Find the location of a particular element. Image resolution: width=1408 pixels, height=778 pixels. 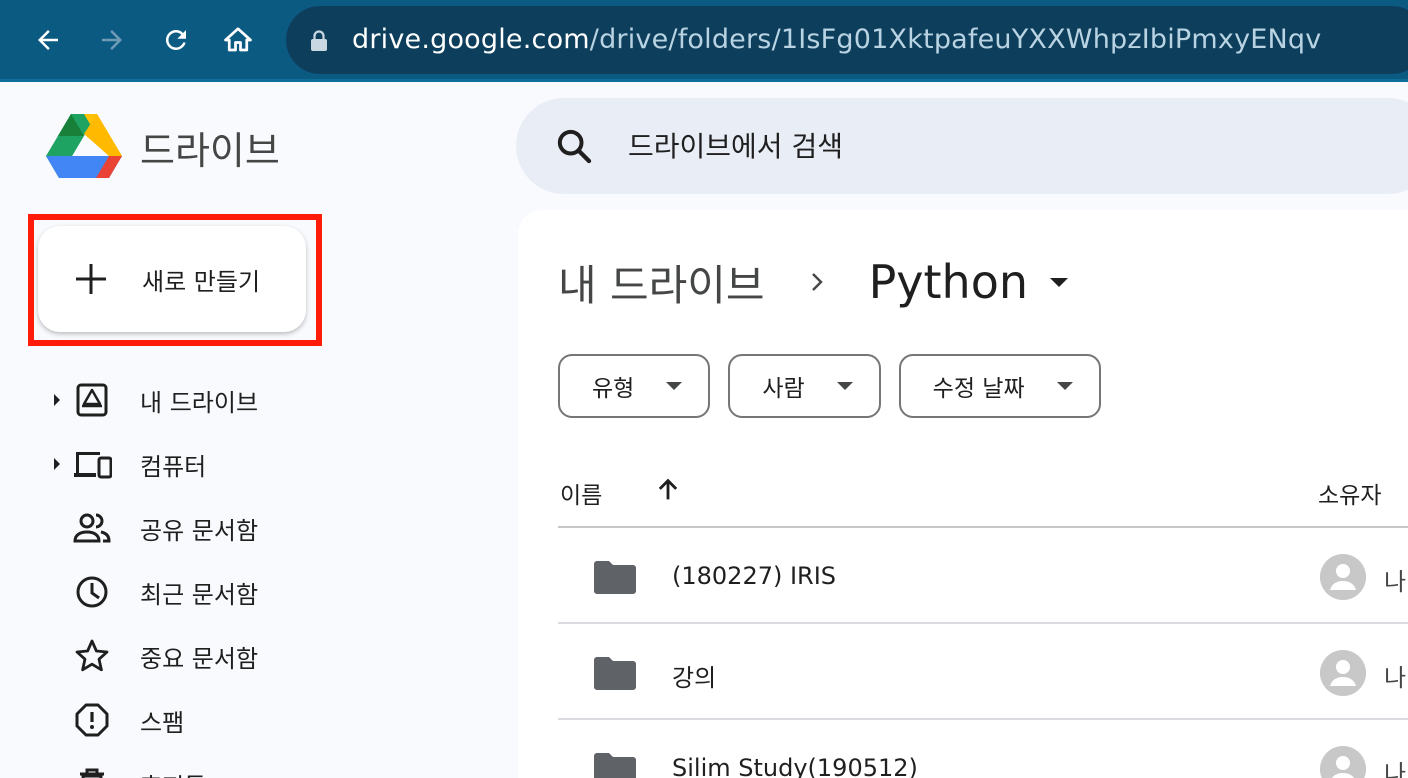

reload-icon is located at coordinates (175, 39).